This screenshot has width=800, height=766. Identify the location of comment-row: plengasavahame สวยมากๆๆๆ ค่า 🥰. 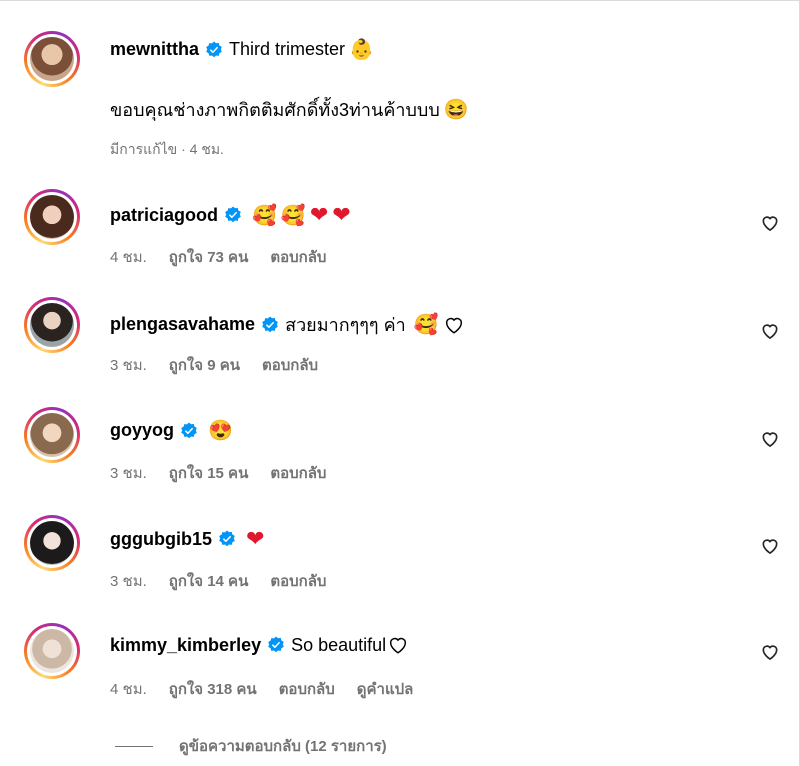
(287, 324).